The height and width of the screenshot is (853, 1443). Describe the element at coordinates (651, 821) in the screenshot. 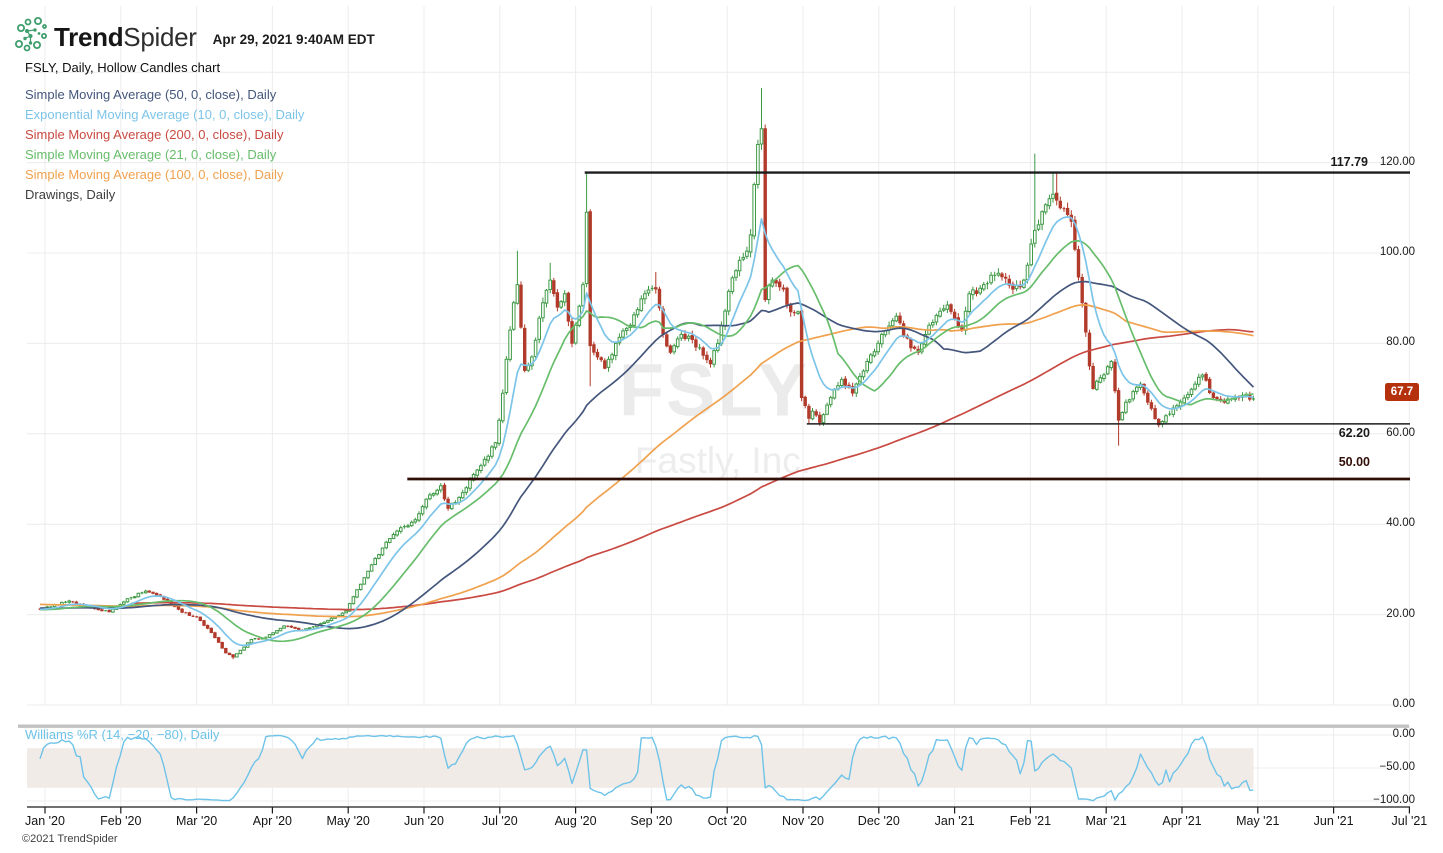

I see `x-axis-label: Sep '20` at that location.